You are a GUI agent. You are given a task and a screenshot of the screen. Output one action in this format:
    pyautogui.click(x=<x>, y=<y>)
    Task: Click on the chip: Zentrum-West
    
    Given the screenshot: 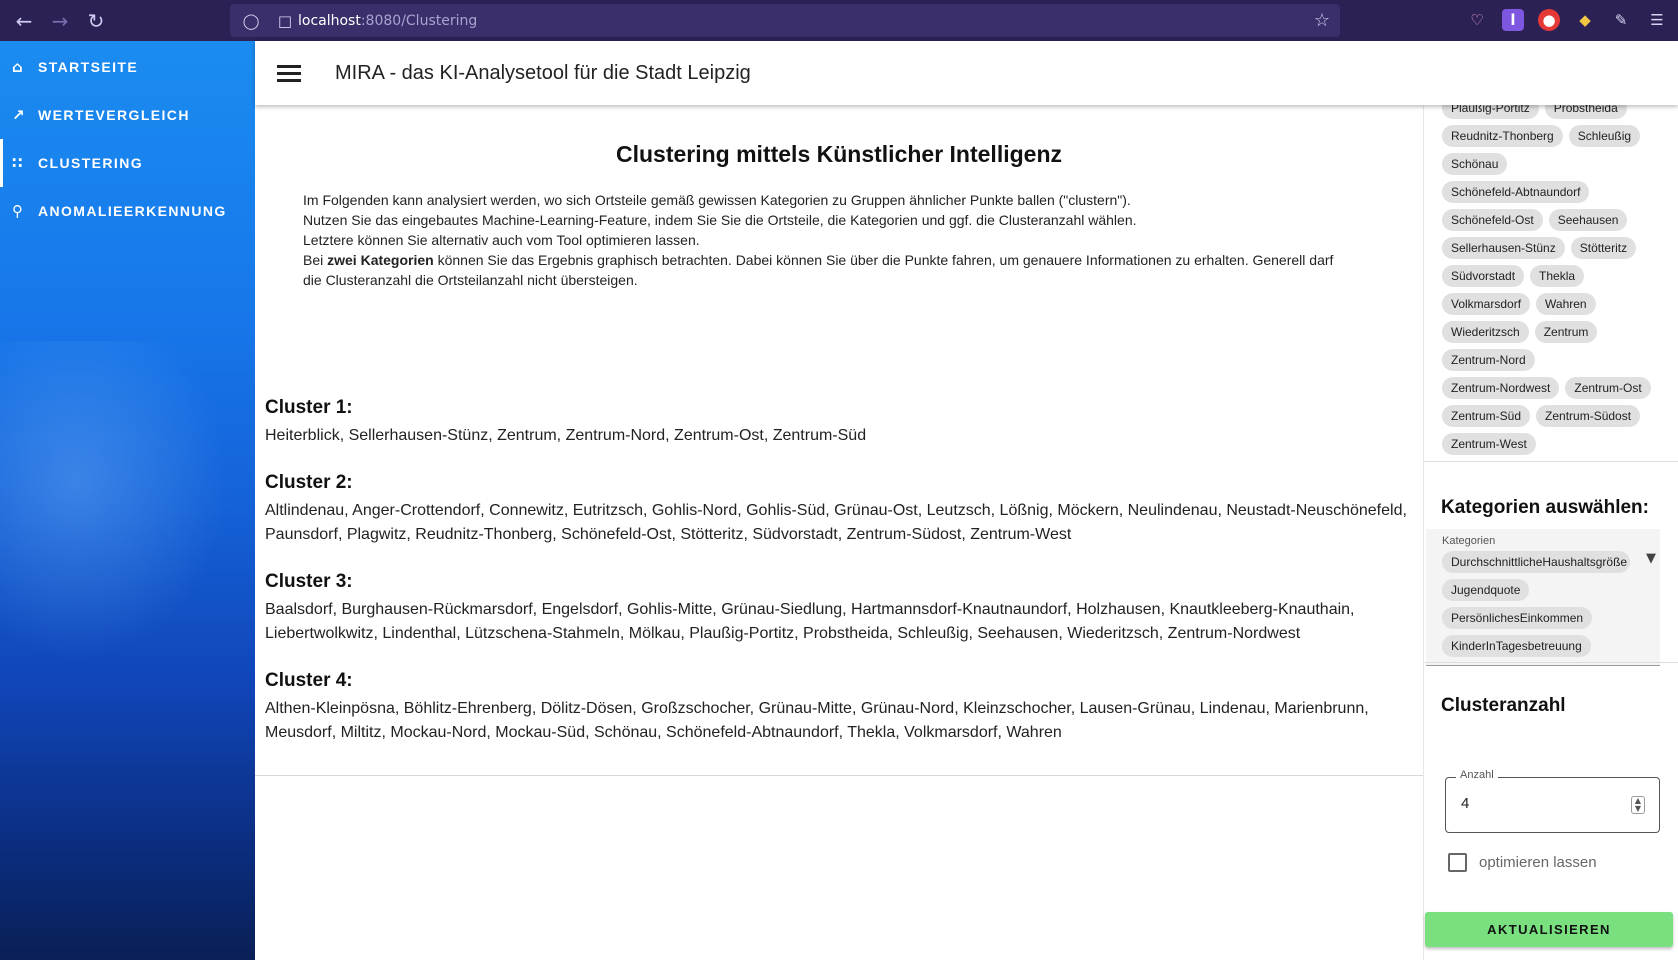 What is the action you would take?
    pyautogui.click(x=1489, y=444)
    